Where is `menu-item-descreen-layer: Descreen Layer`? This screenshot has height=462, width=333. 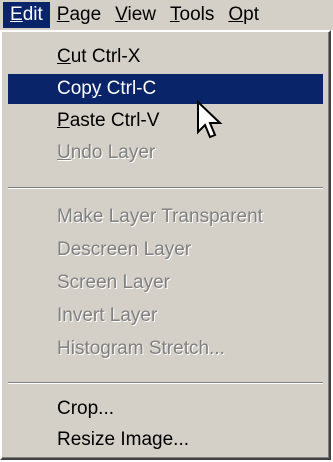
menu-item-descreen-layer: Descreen Layer is located at coordinates (124, 249).